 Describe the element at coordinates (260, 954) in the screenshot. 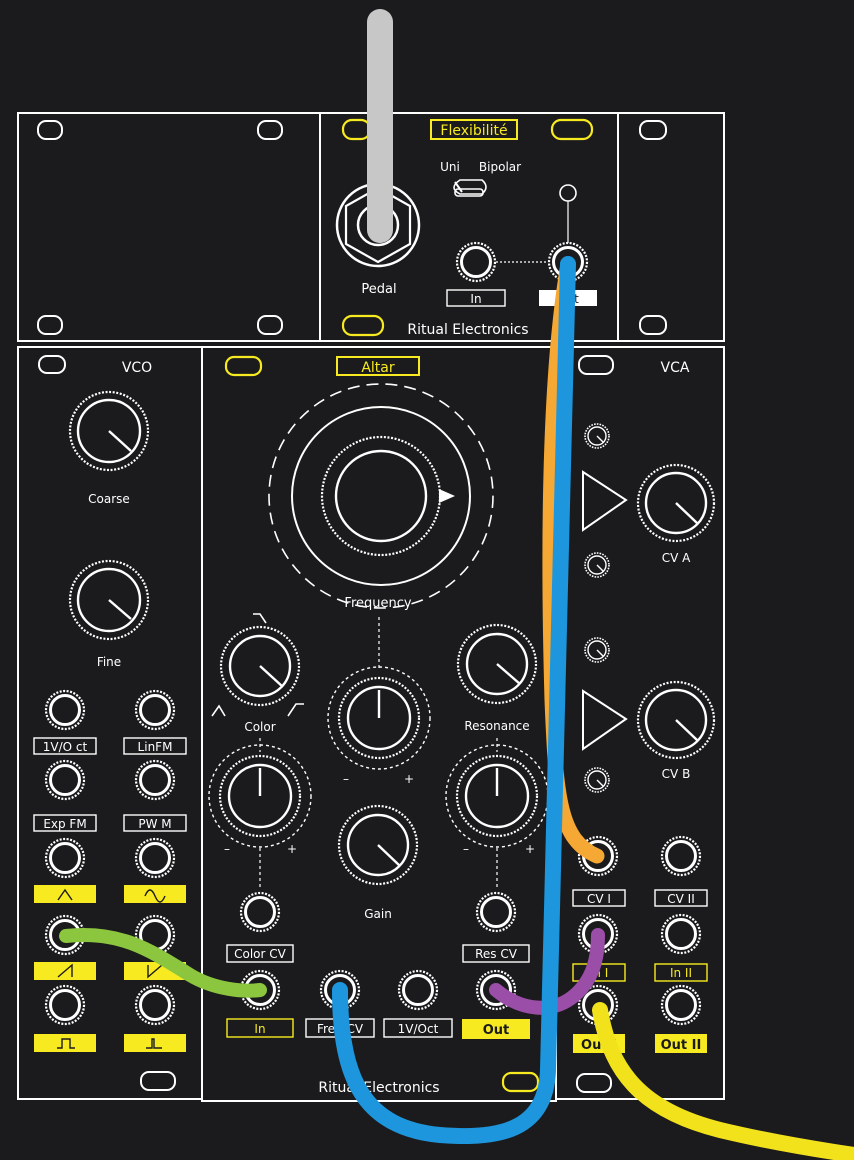

I see `color-cv-label: Color CV` at that location.